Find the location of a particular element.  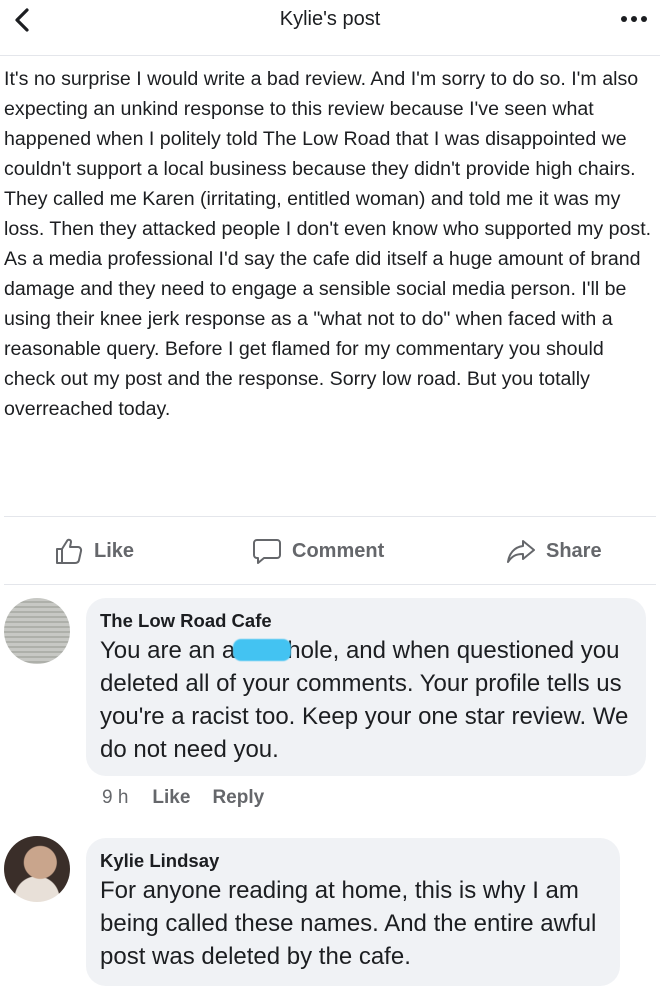

page-title: Kylie's post is located at coordinates (330, 19).